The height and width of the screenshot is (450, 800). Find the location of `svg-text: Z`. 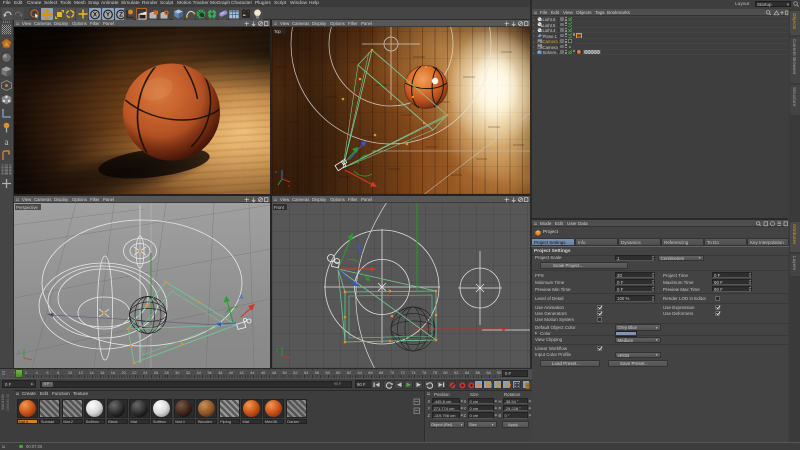

svg-text: Z is located at coordinates (121, 14).